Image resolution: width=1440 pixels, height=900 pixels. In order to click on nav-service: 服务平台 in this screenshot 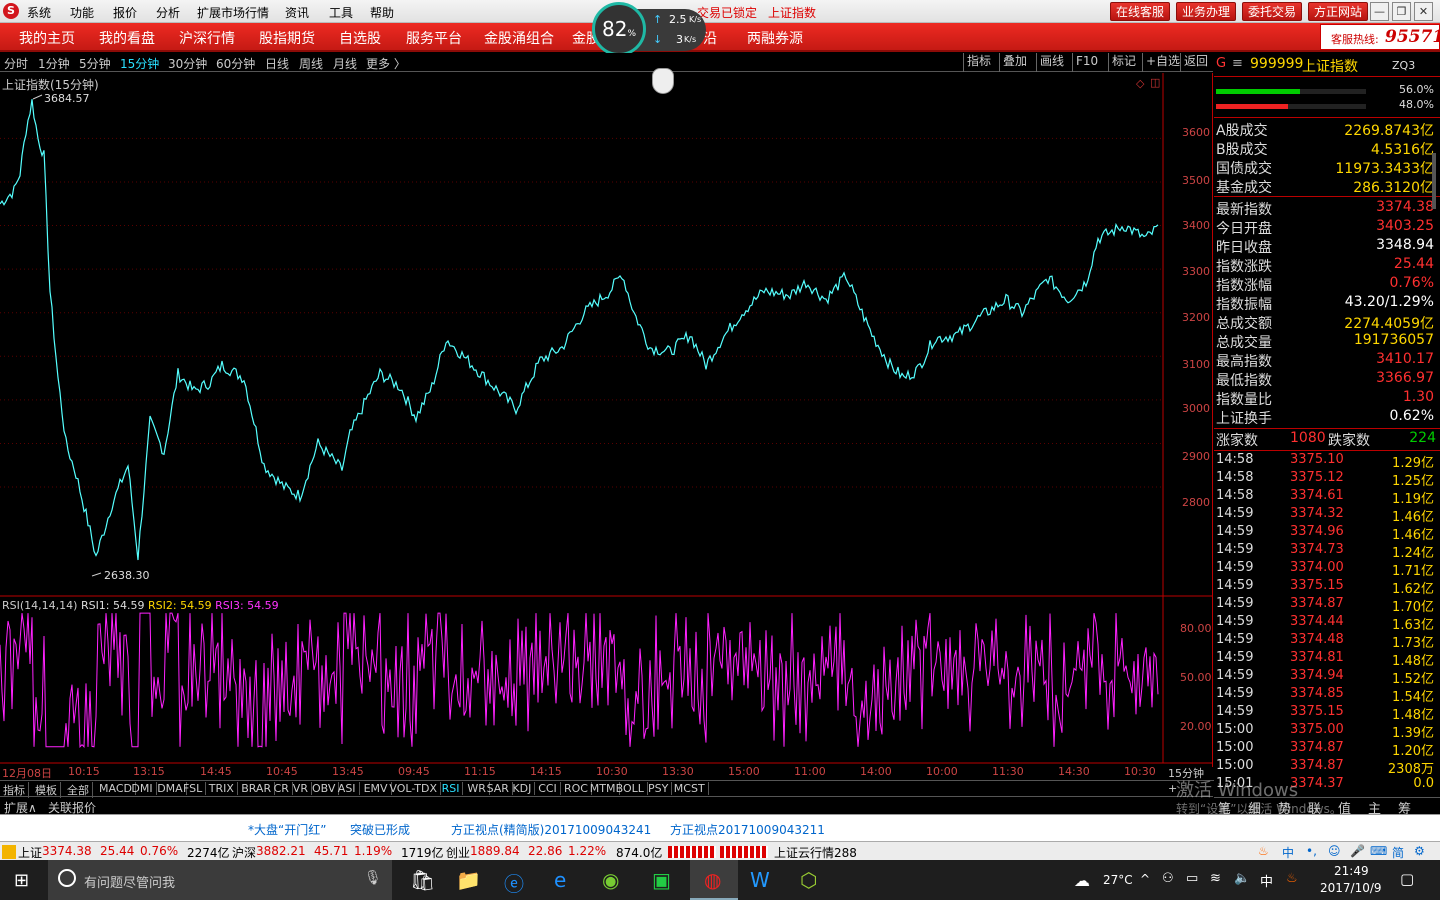, I will do `click(434, 38)`.